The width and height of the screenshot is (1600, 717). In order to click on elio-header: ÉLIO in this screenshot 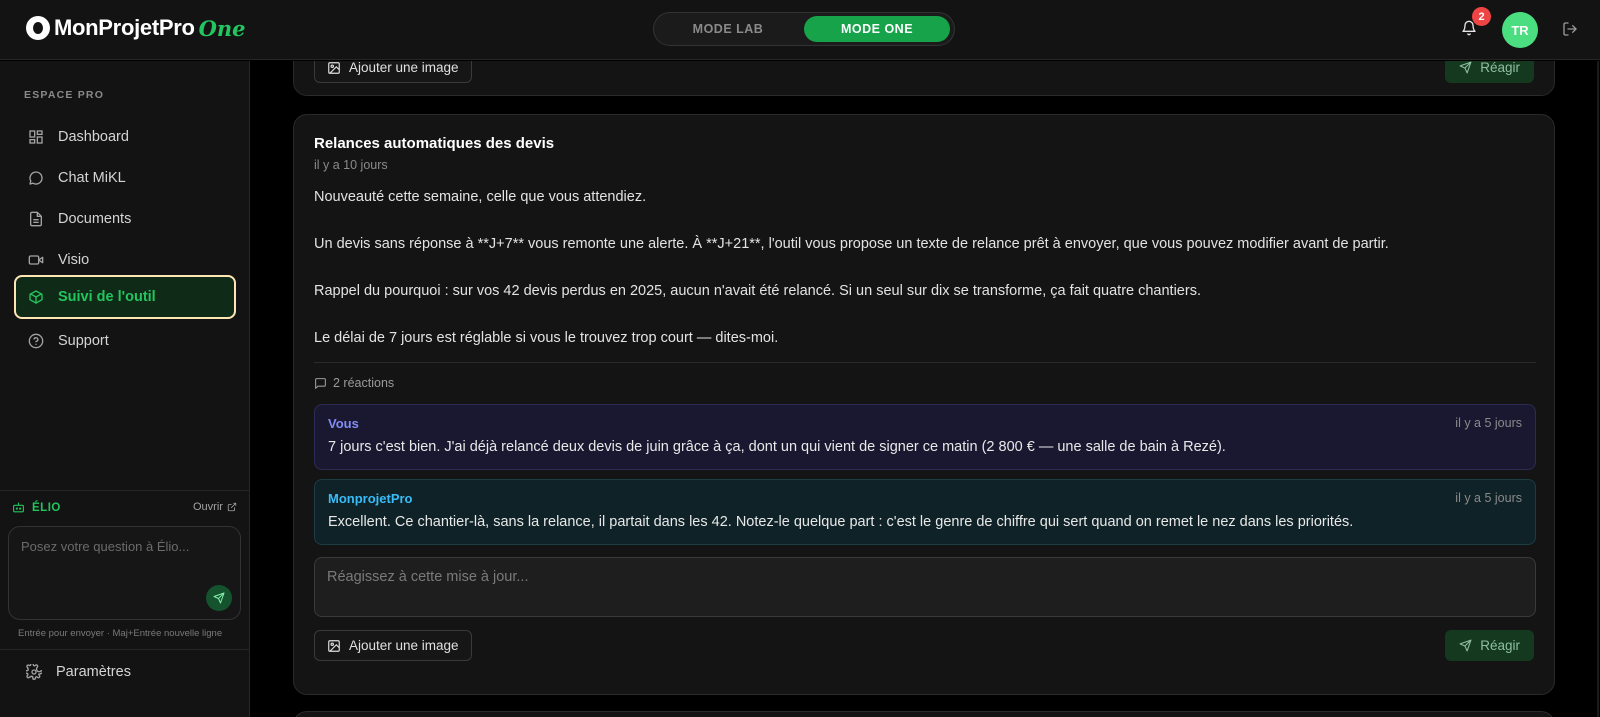, I will do `click(36, 507)`.